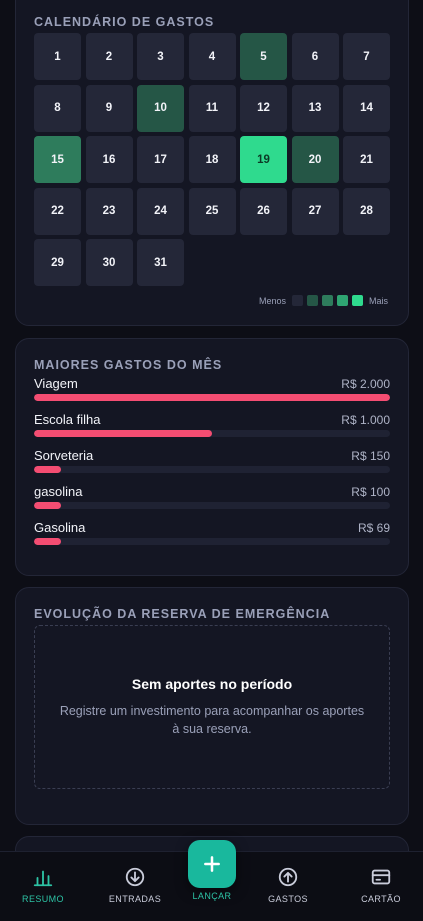  Describe the element at coordinates (57, 108) in the screenshot. I see `calendar-day: 8` at that location.